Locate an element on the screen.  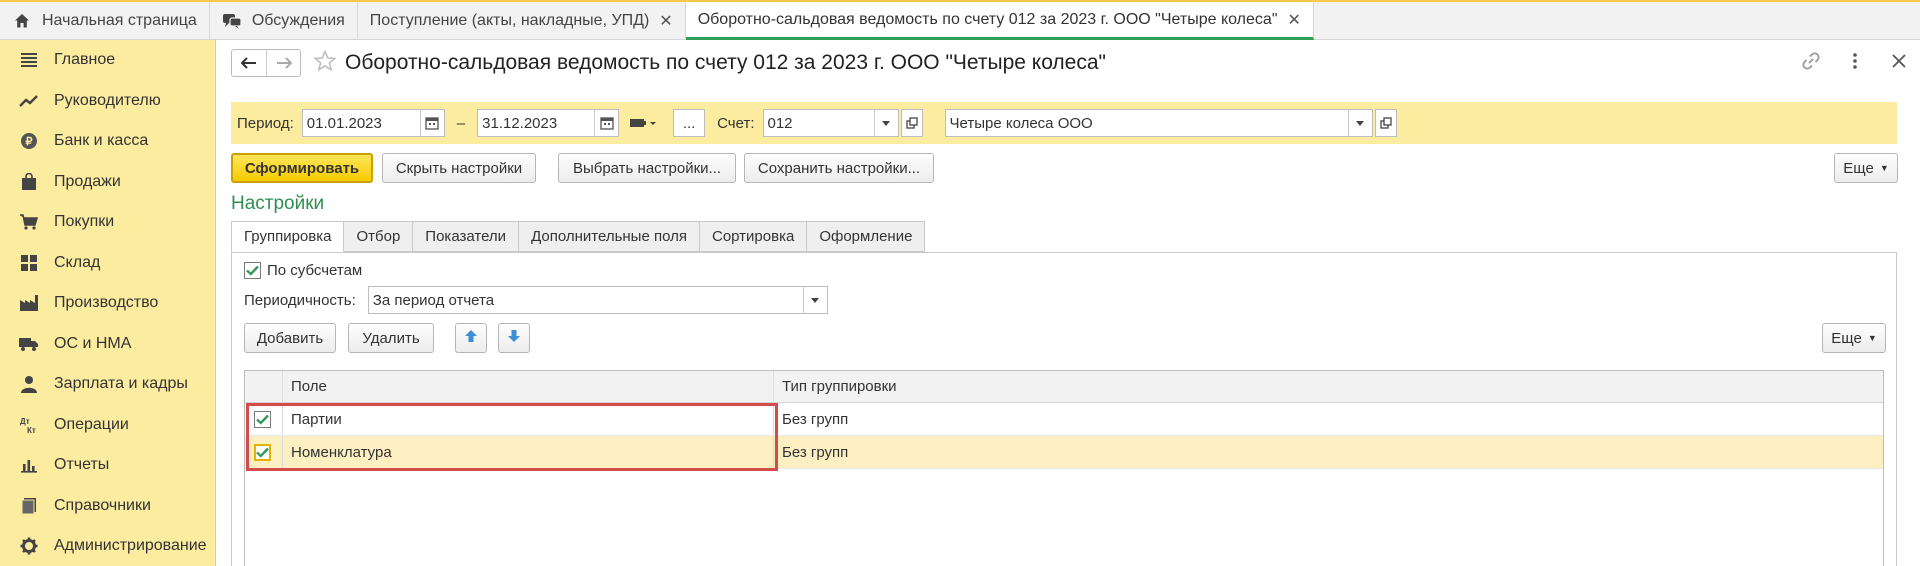
date-dash: – is located at coordinates (461, 123).